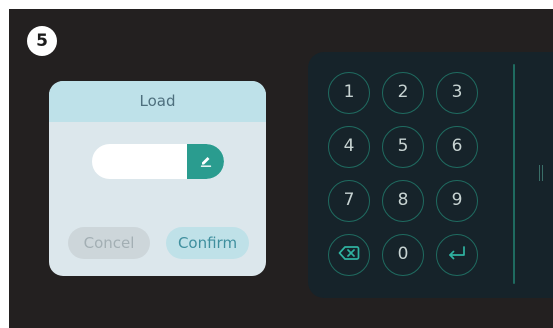 The image size is (553, 328). I want to click on step-number-badge: 5, so click(42, 41).